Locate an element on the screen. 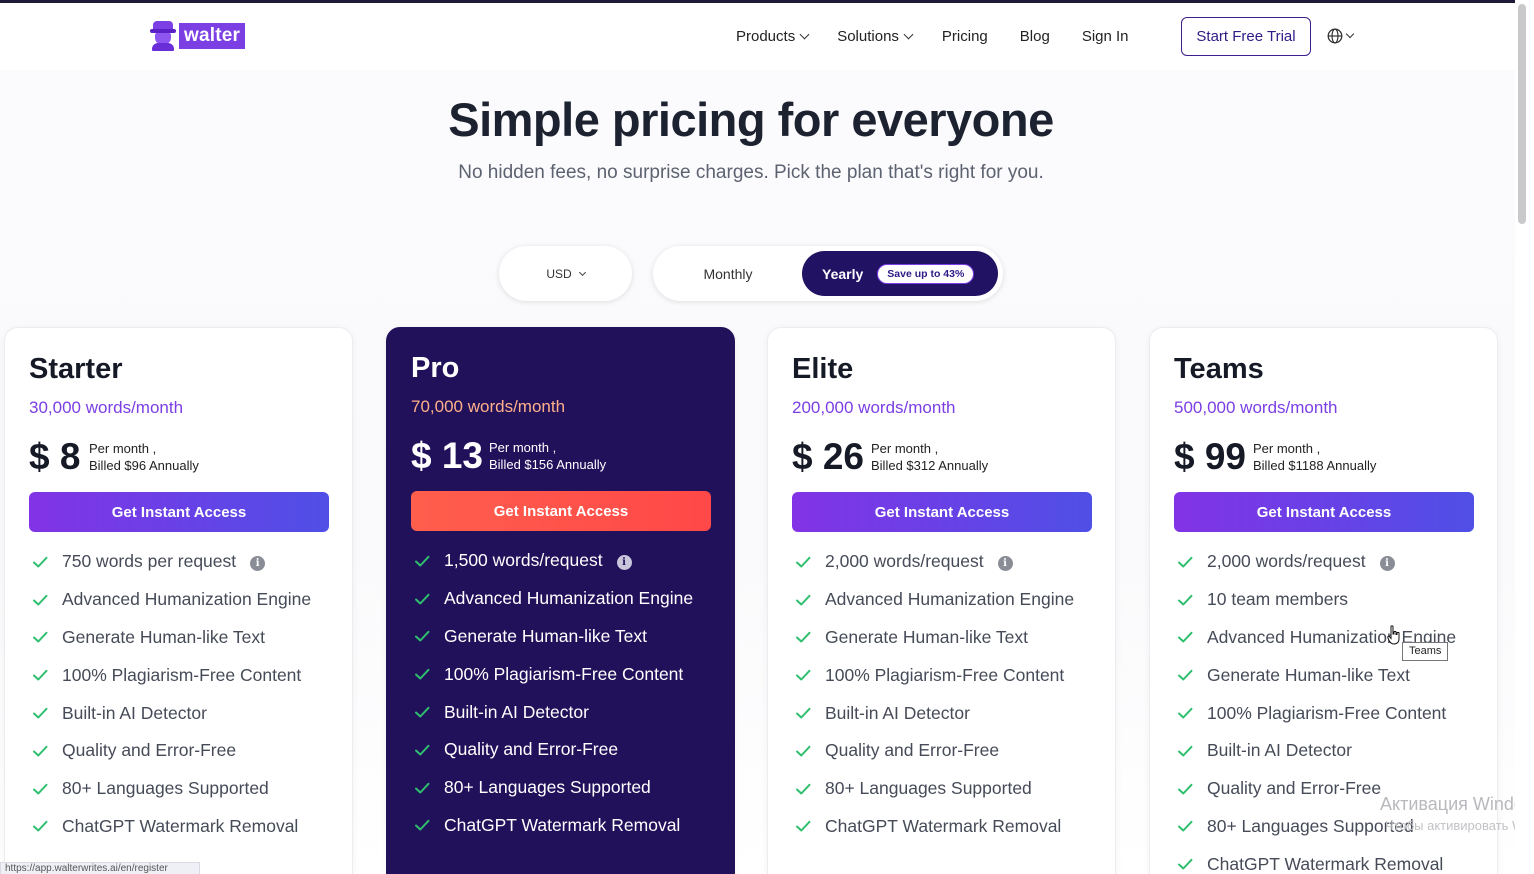 Image resolution: width=1534 pixels, height=874 pixels. logo: walter is located at coordinates (198, 36).